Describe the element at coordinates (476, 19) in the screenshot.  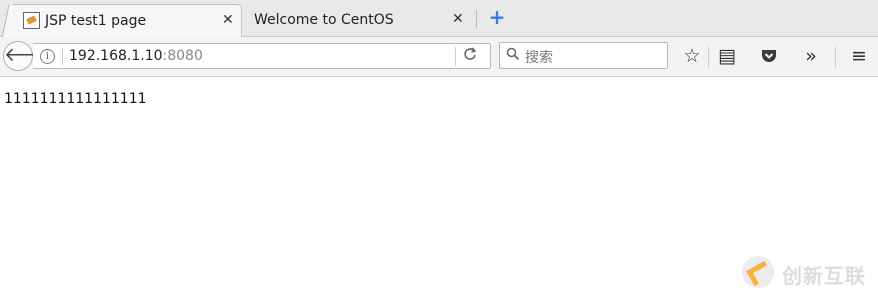
I see `tab-divider` at that location.